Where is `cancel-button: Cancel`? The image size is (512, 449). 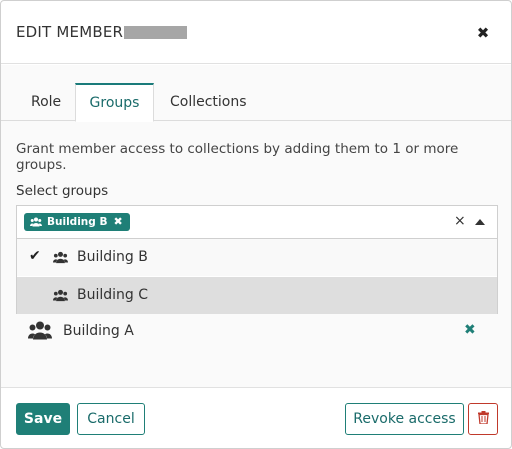
cancel-button: Cancel is located at coordinates (111, 419).